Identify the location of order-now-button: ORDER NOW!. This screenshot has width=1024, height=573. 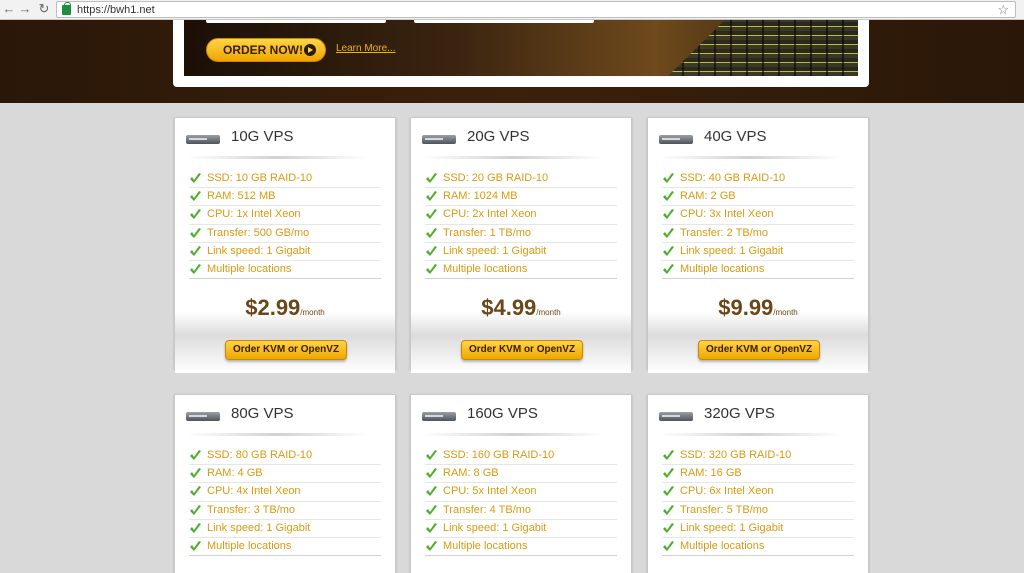
(266, 50).